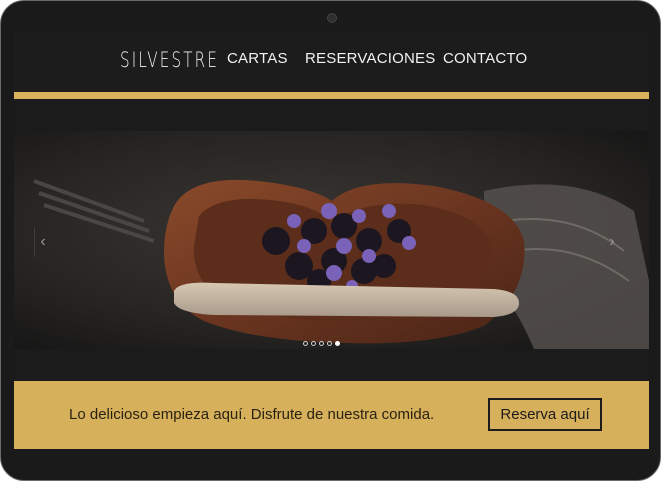 This screenshot has height=483, width=663. Describe the element at coordinates (331, 365) in the screenshot. I see `spacer-strip-bottom` at that location.